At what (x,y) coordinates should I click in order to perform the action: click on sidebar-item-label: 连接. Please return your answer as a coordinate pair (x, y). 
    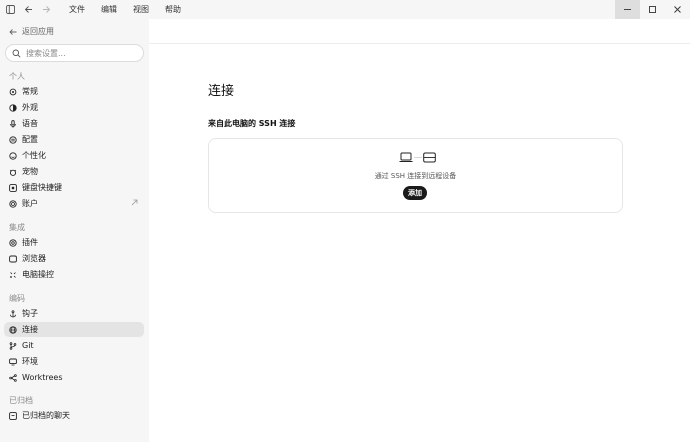
    Looking at the image, I should click on (30, 329).